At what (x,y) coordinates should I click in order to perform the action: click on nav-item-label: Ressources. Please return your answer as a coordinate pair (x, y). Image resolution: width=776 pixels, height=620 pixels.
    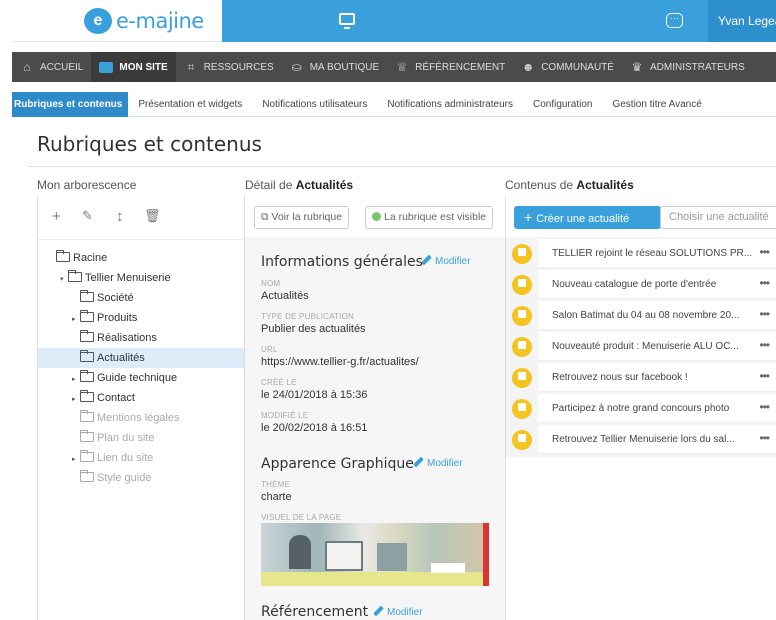
    Looking at the image, I should click on (238, 67).